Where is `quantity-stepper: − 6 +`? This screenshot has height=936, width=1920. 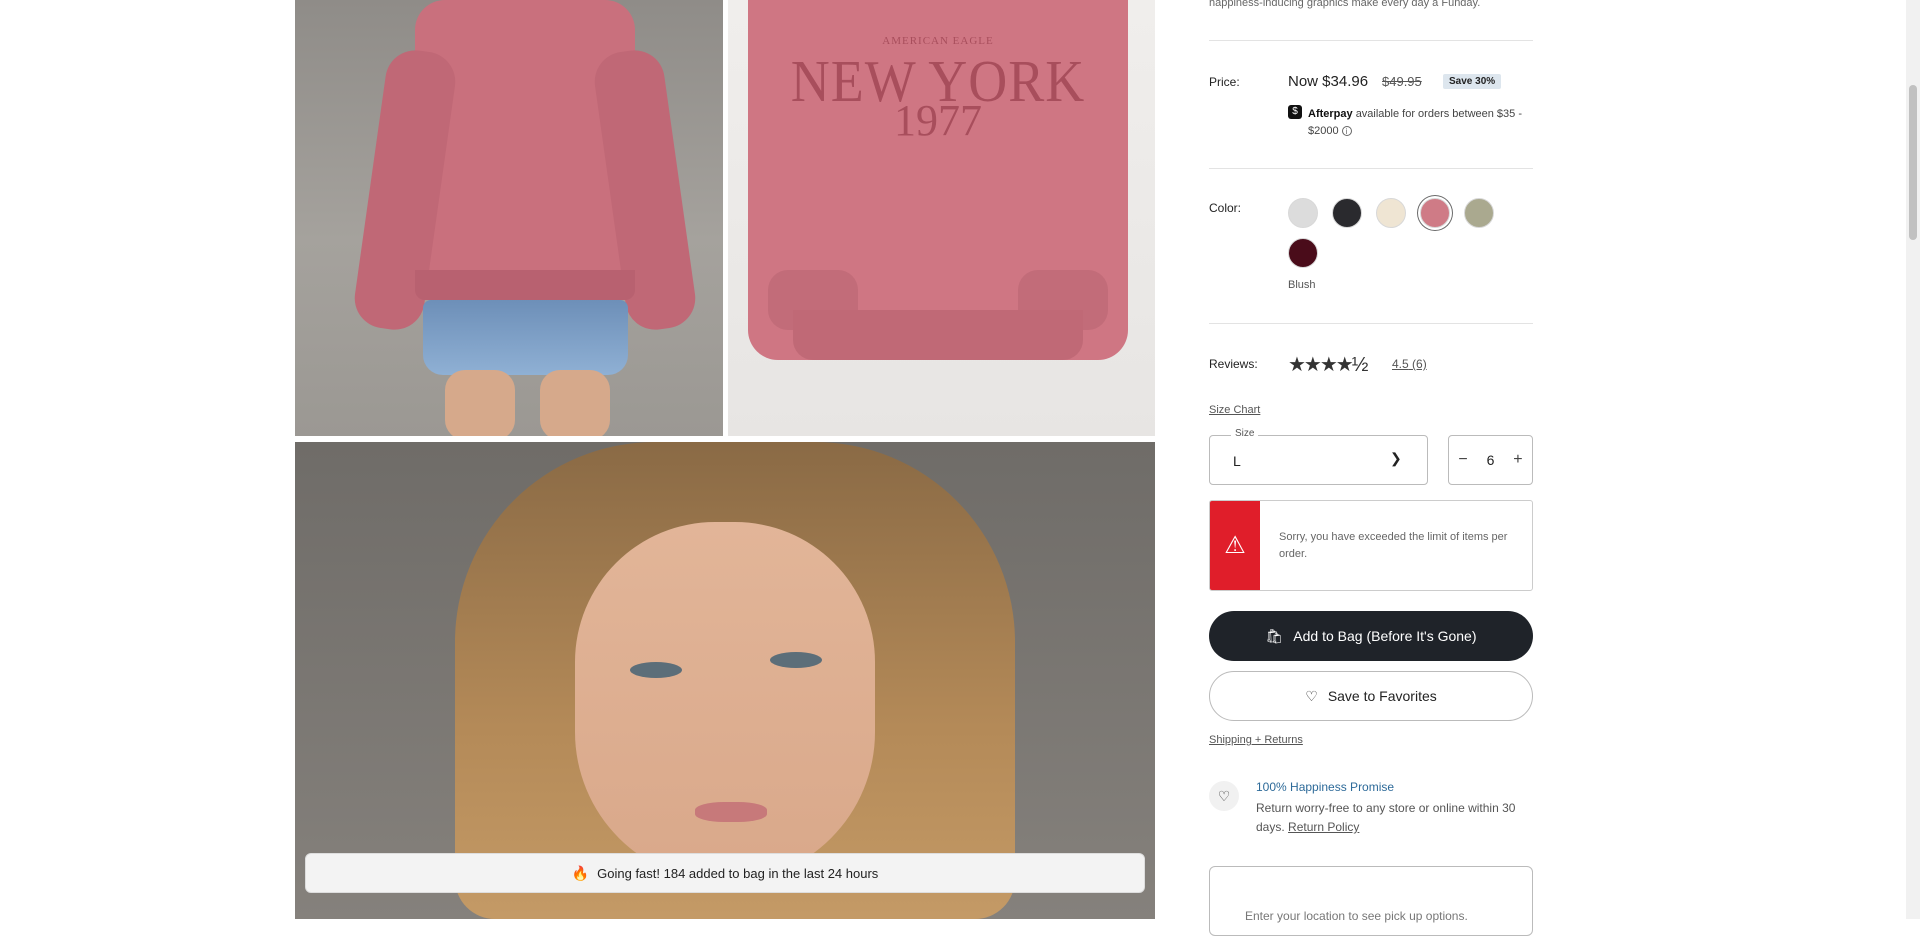 quantity-stepper: − 6 + is located at coordinates (1490, 460).